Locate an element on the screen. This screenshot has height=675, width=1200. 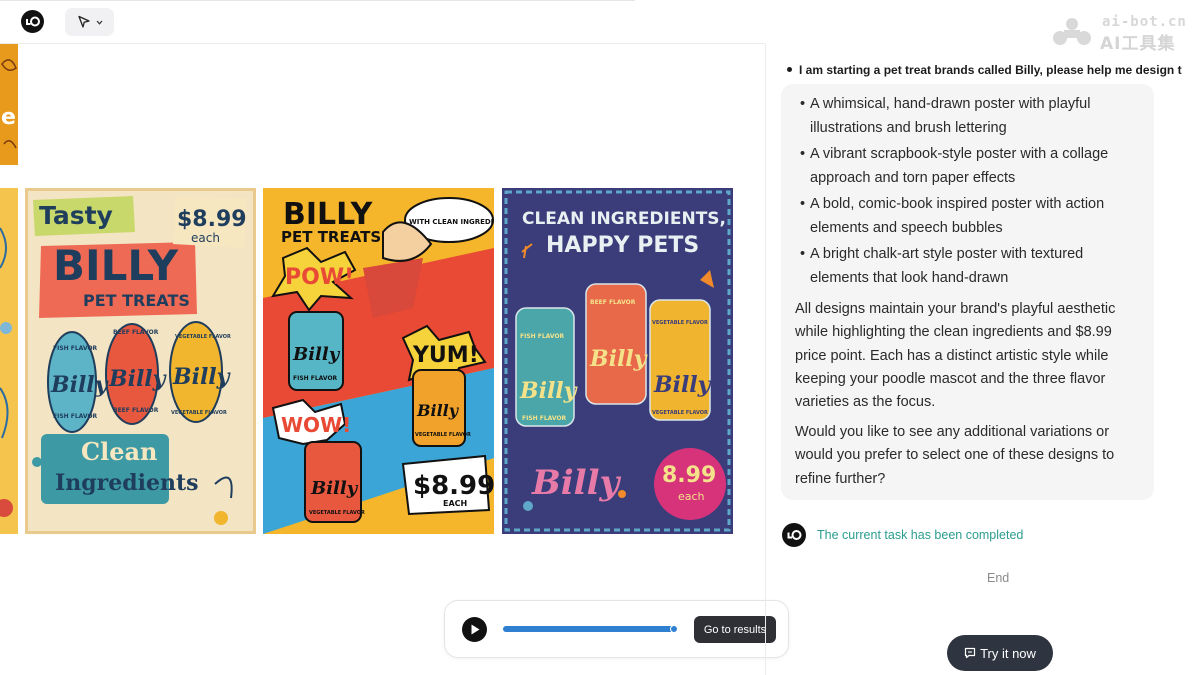
svg-text: e is located at coordinates (8, 117).